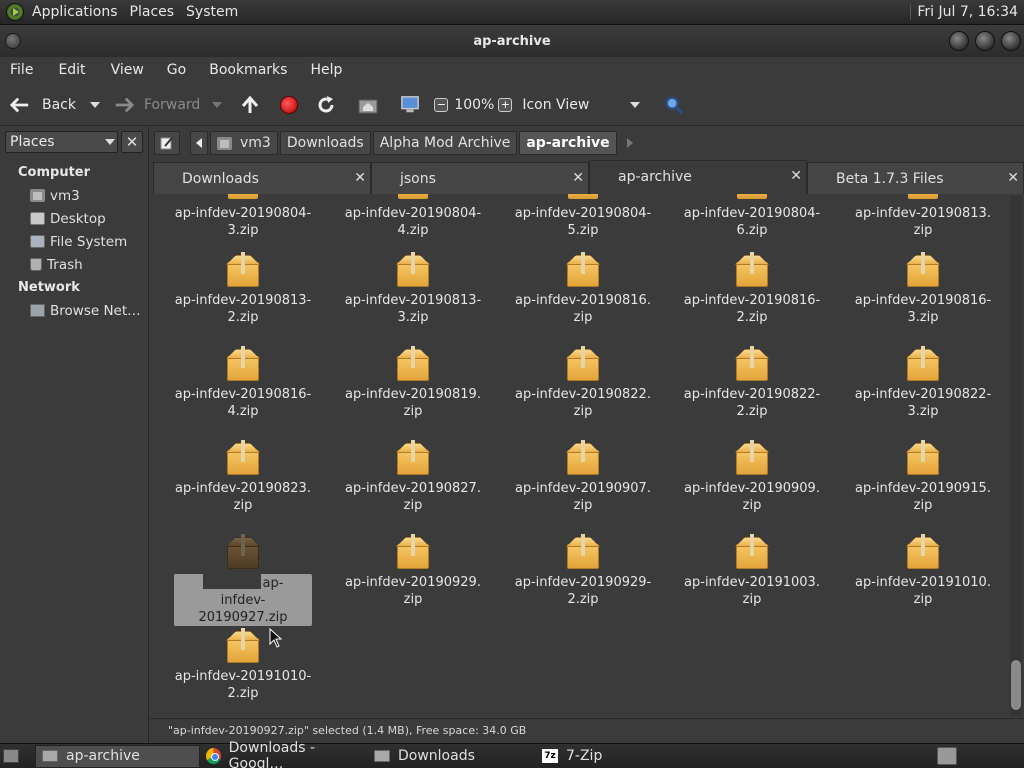  What do you see at coordinates (583, 571) in the screenshot?
I see `file-item: ap-infdev-20190929- 2.zip` at bounding box center [583, 571].